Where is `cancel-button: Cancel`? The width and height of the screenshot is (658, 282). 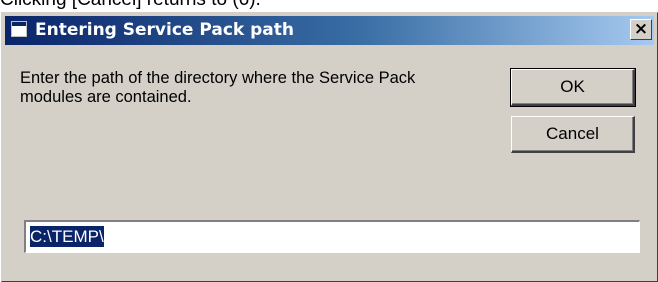
cancel-button: Cancel is located at coordinates (573, 134).